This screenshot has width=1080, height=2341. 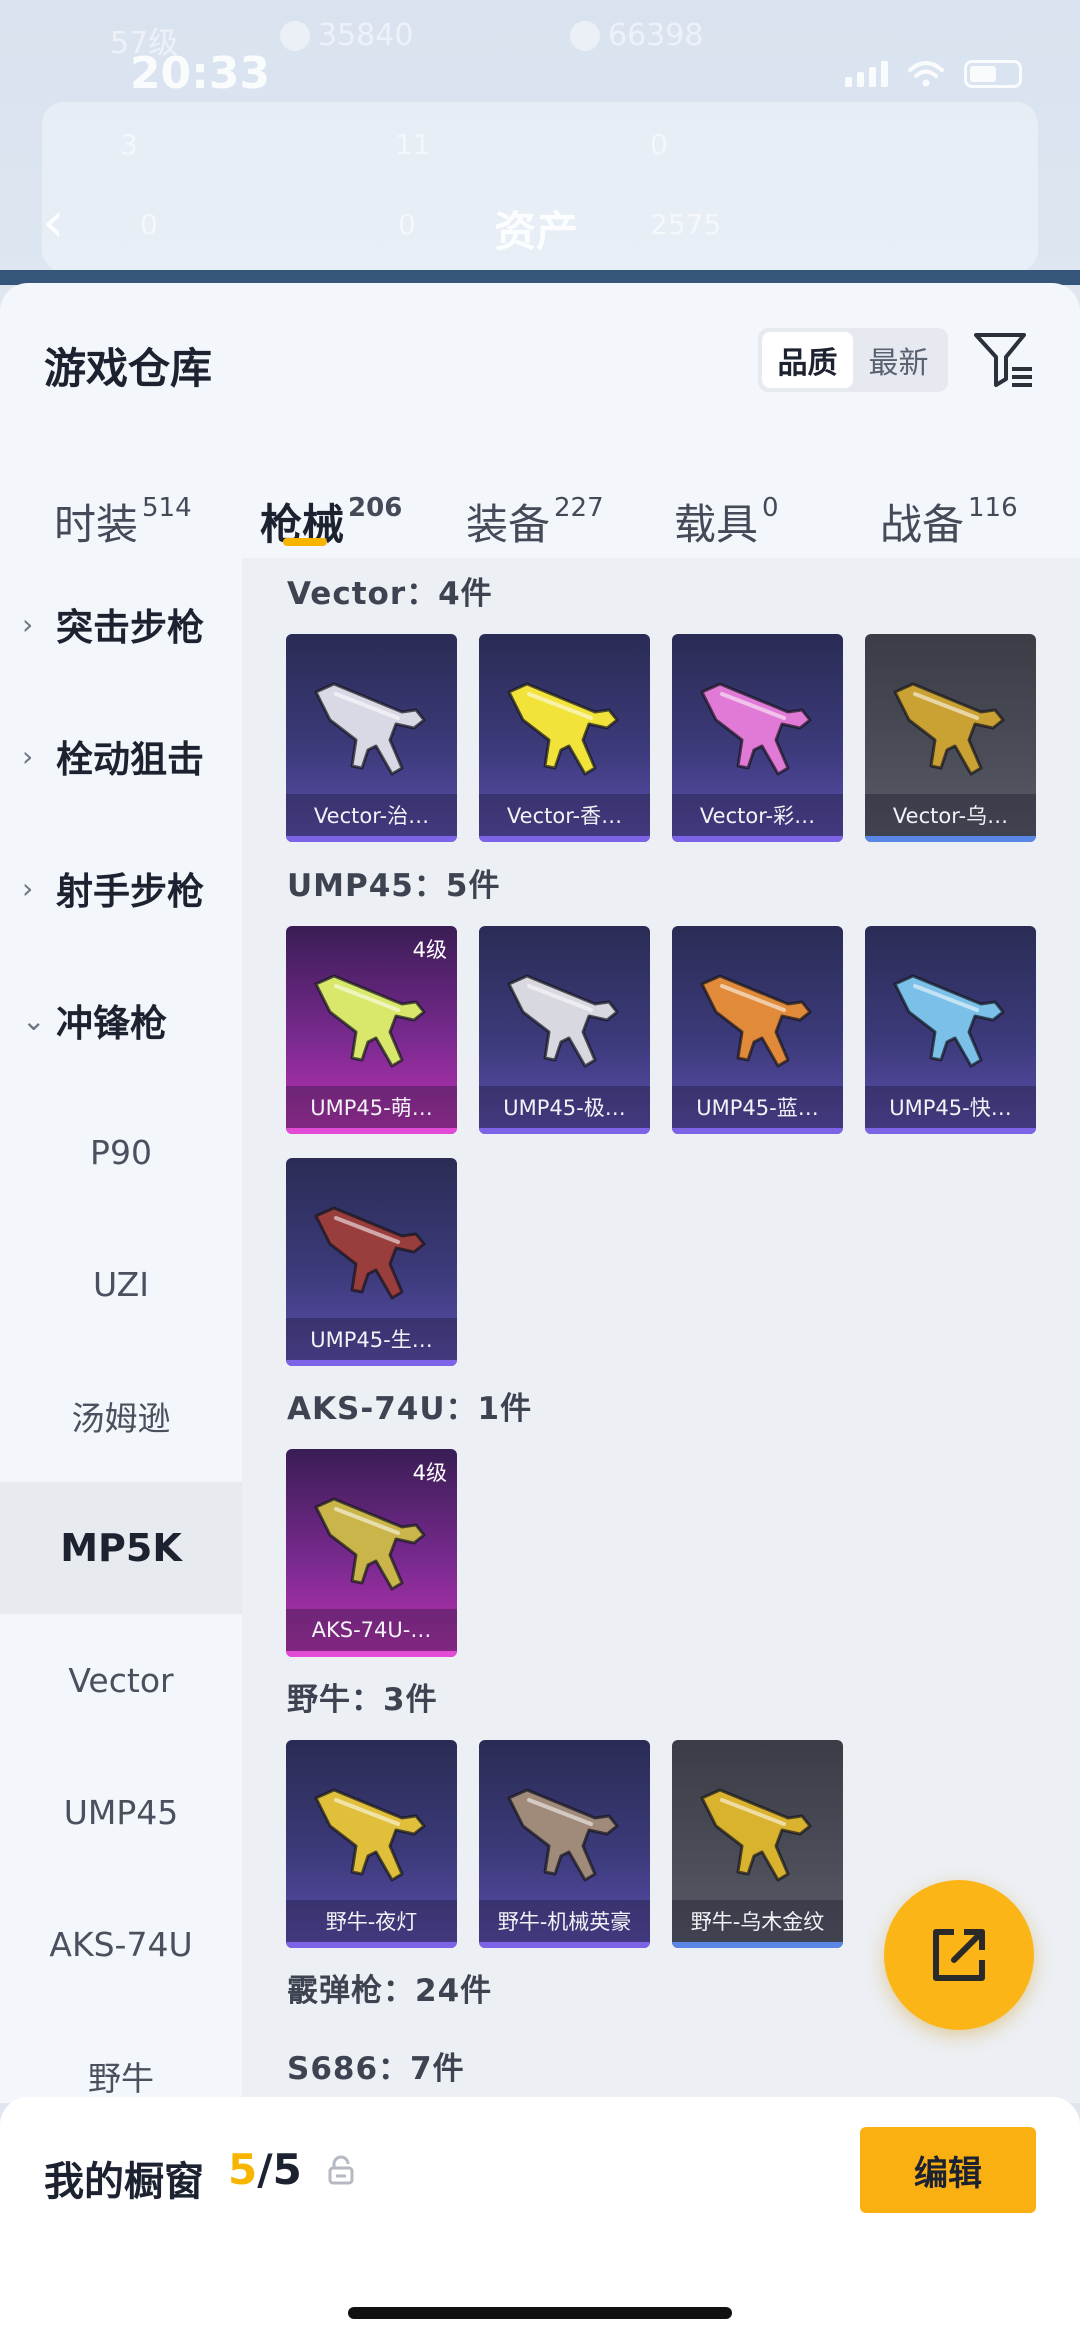 I want to click on showcase-current: 5, so click(x=243, y=2169).